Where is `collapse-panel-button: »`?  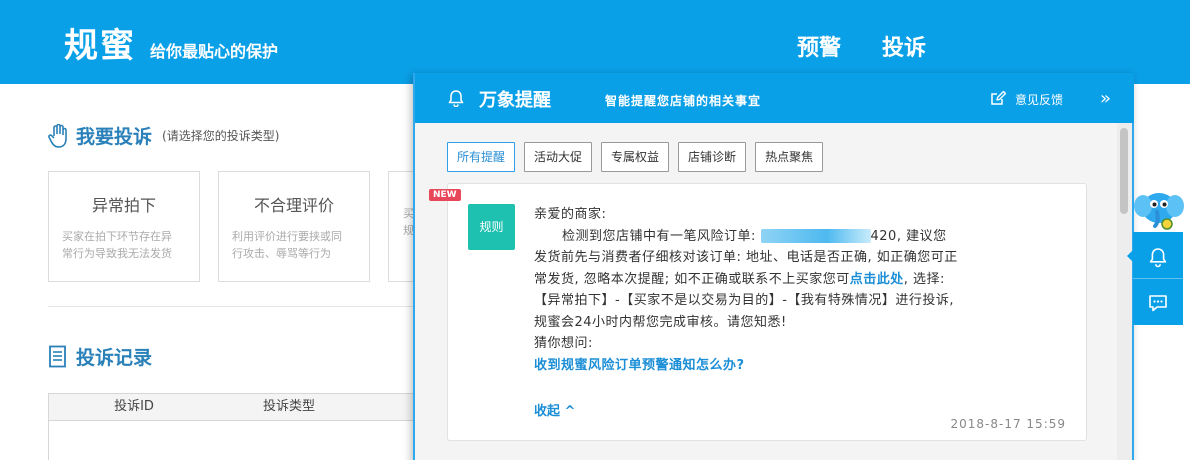 collapse-panel-button: » is located at coordinates (1105, 98).